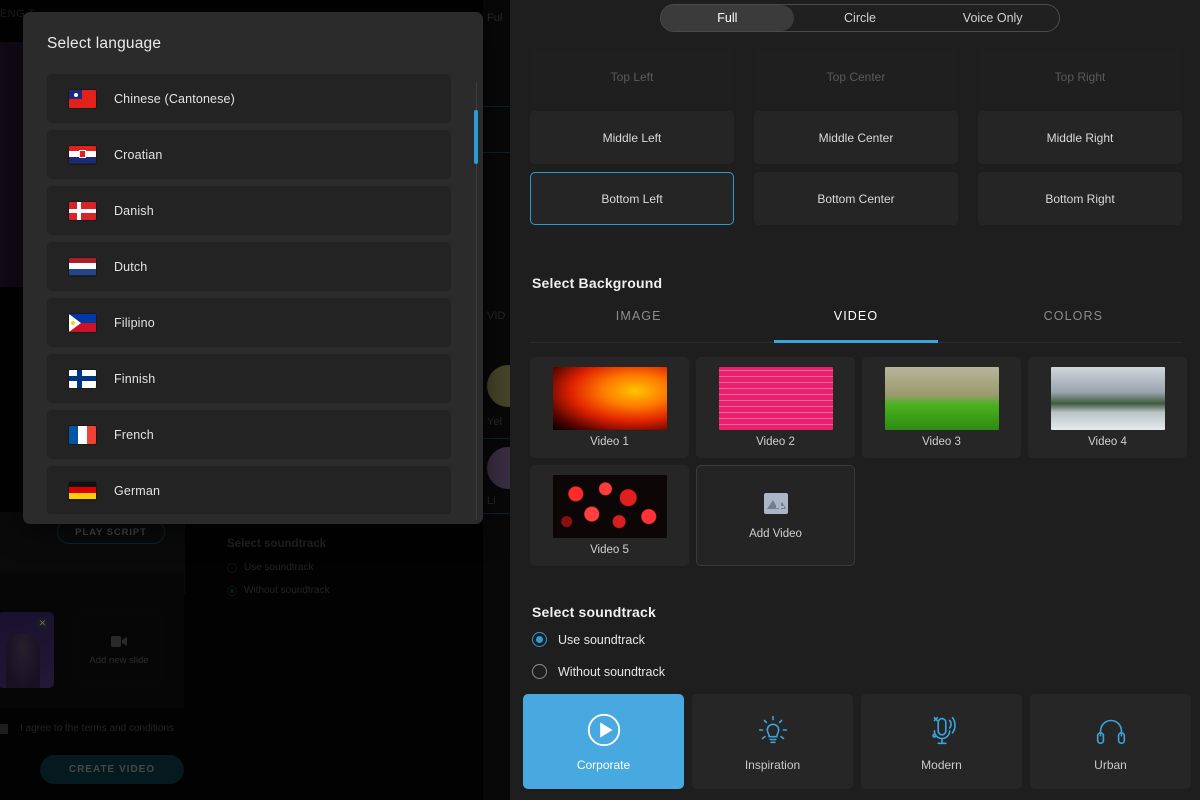 The height and width of the screenshot is (800, 1200). Describe the element at coordinates (609, 506) in the screenshot. I see `red-bokeh-thumb` at that location.